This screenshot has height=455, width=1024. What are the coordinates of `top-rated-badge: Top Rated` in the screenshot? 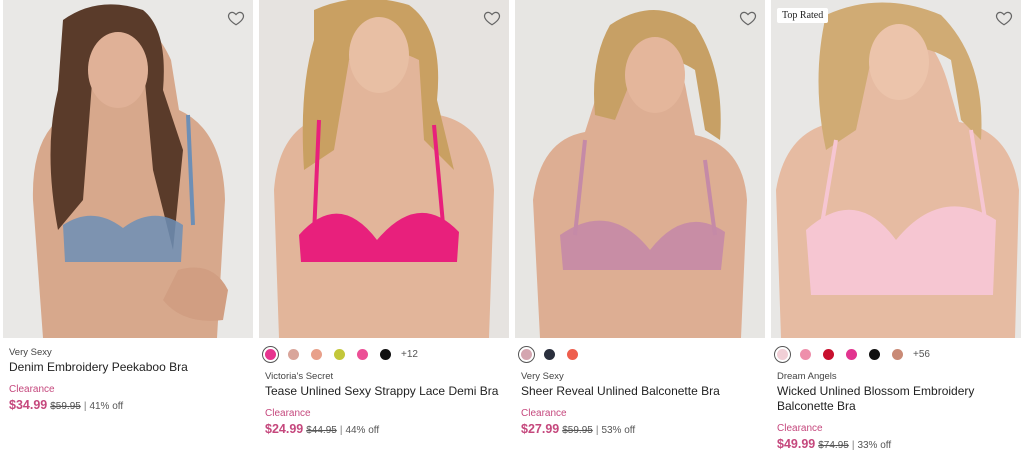 It's located at (803, 15).